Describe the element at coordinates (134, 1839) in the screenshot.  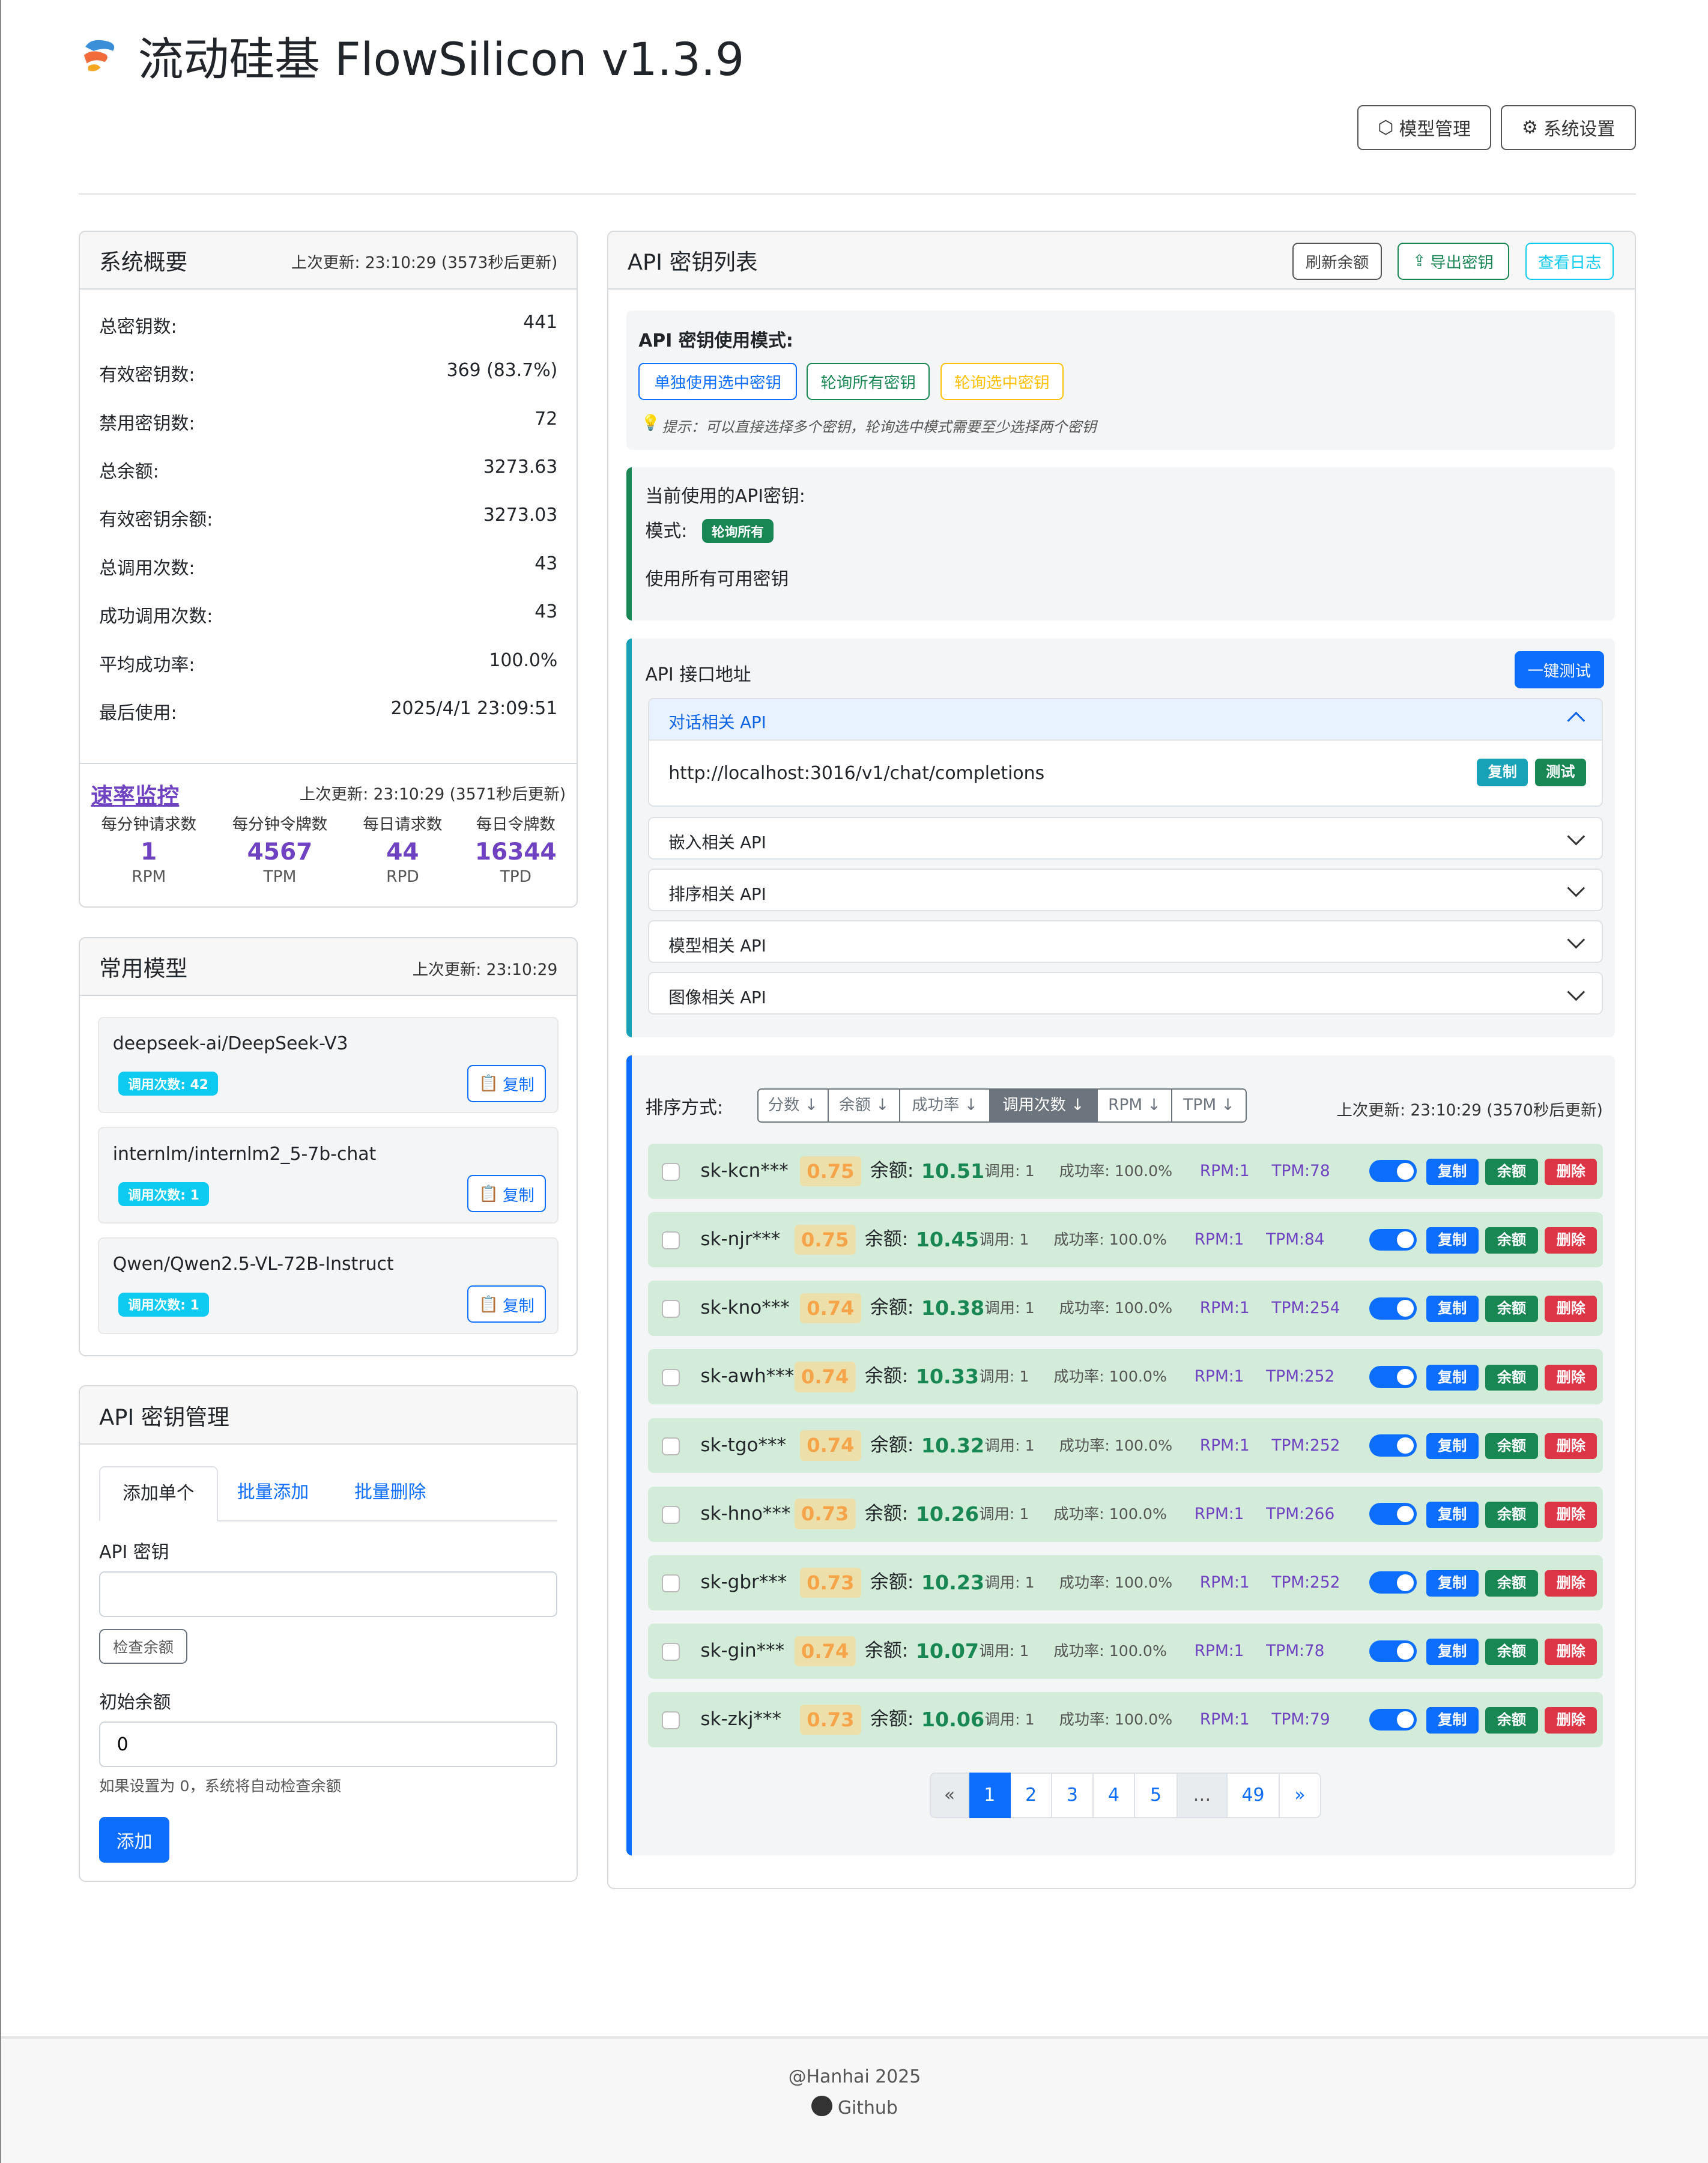
I see `add-key-button: 添加` at that location.